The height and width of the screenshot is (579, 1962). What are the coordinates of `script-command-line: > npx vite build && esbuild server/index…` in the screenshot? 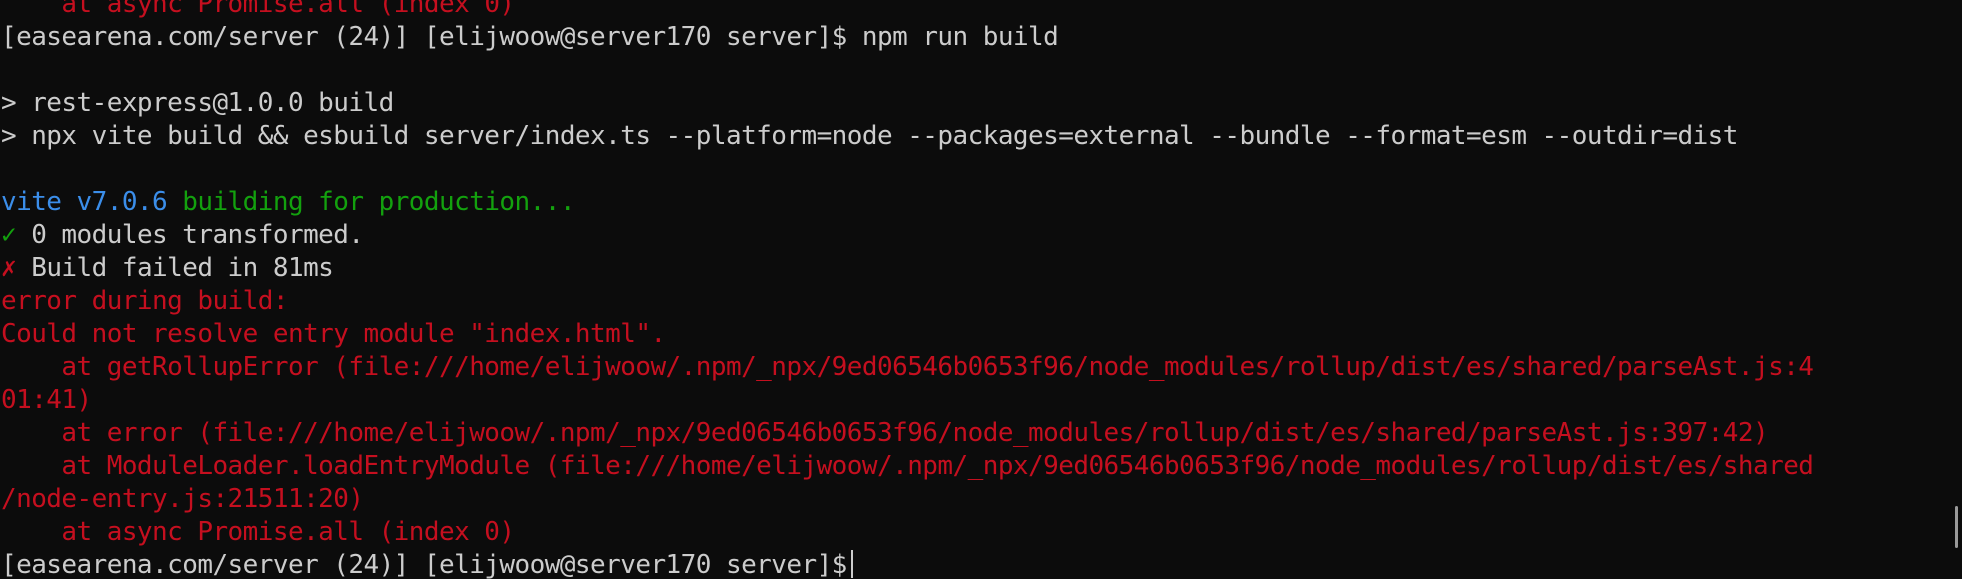 It's located at (869, 136).